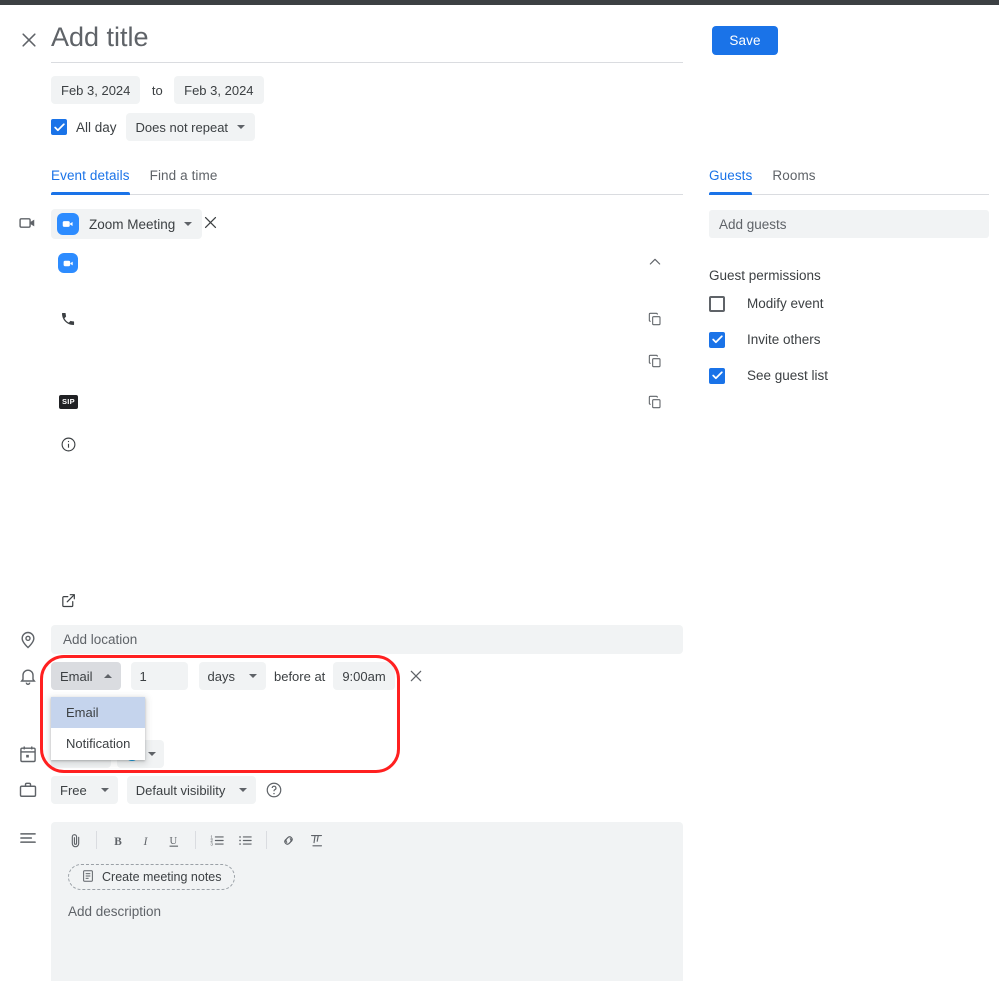 The height and width of the screenshot is (981, 999). I want to click on permission-label: Modify event, so click(785, 303).